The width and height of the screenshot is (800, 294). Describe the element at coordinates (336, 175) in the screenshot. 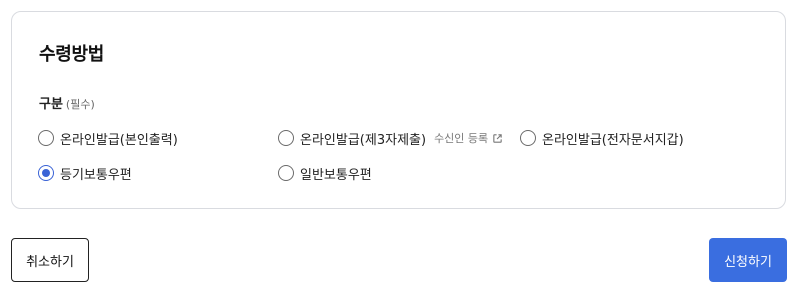

I see `option-label: 일반보통우편` at that location.